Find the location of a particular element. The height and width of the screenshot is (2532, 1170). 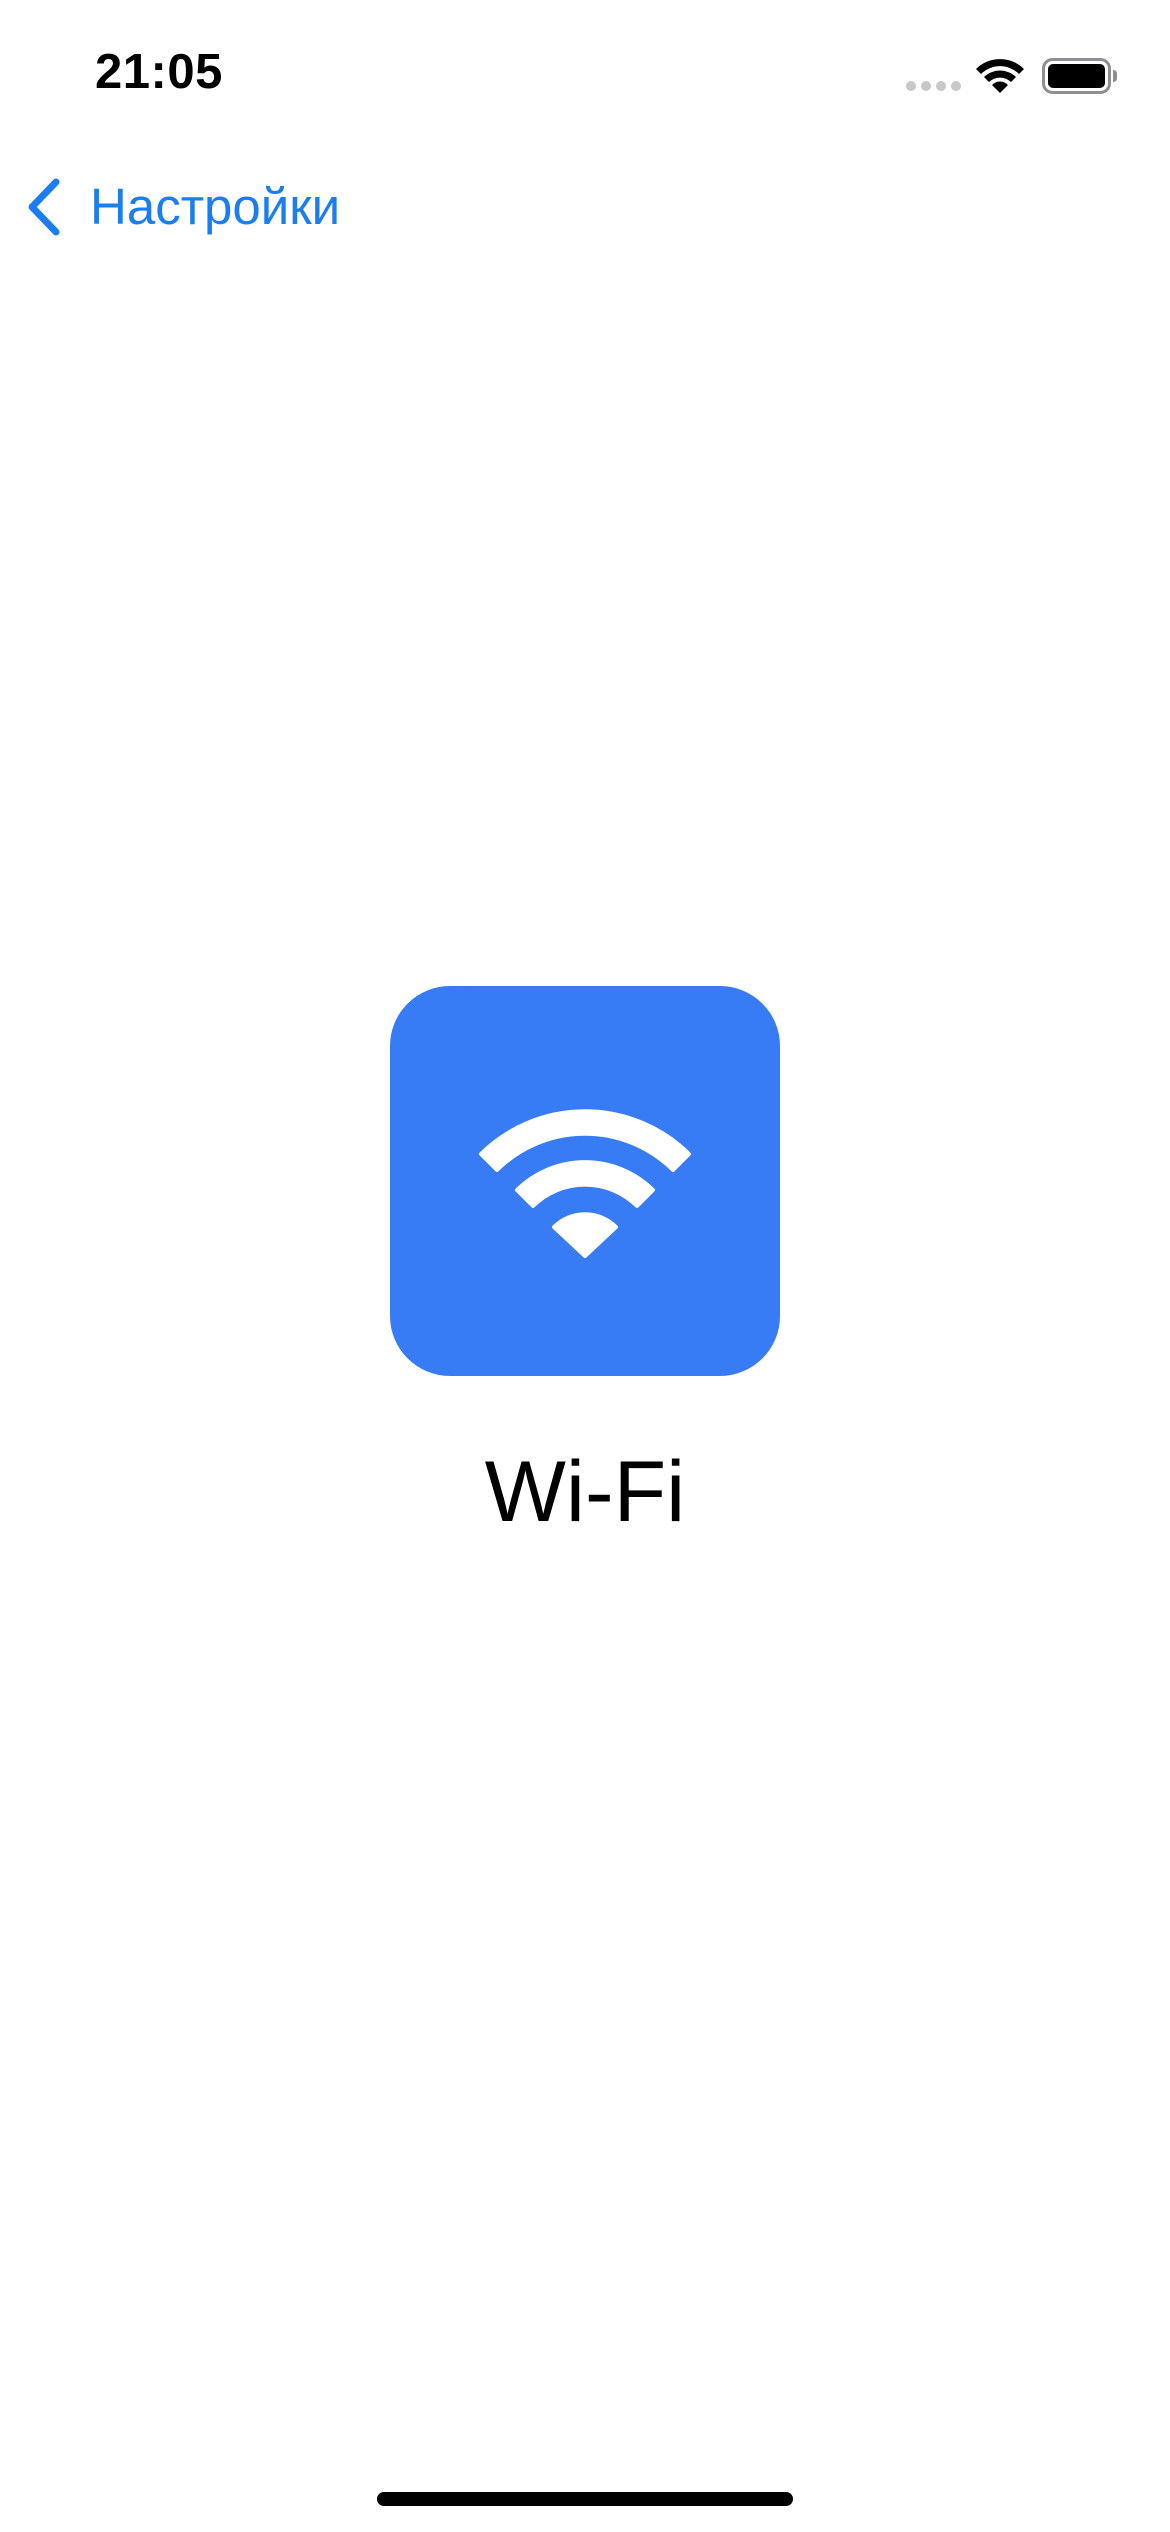

page-title: Wi-Fi is located at coordinates (585, 1492).